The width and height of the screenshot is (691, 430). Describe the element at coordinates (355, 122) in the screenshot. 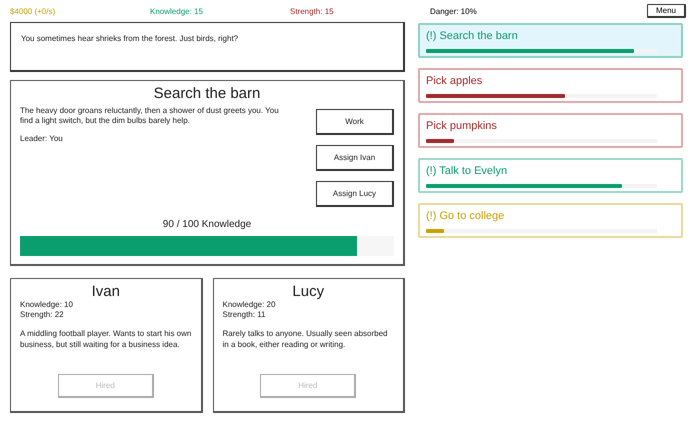

I see `task-button: Work` at that location.